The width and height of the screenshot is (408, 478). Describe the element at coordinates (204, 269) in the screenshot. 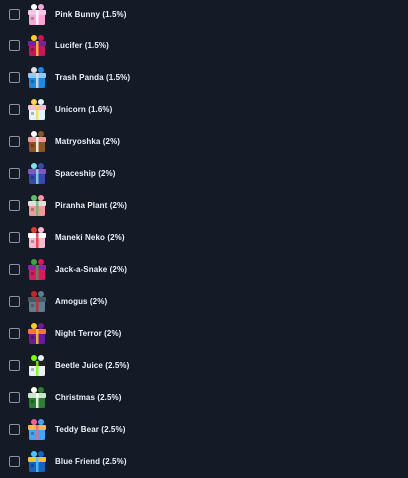

I see `list-item: Jack-a-Snake (2%)` at that location.